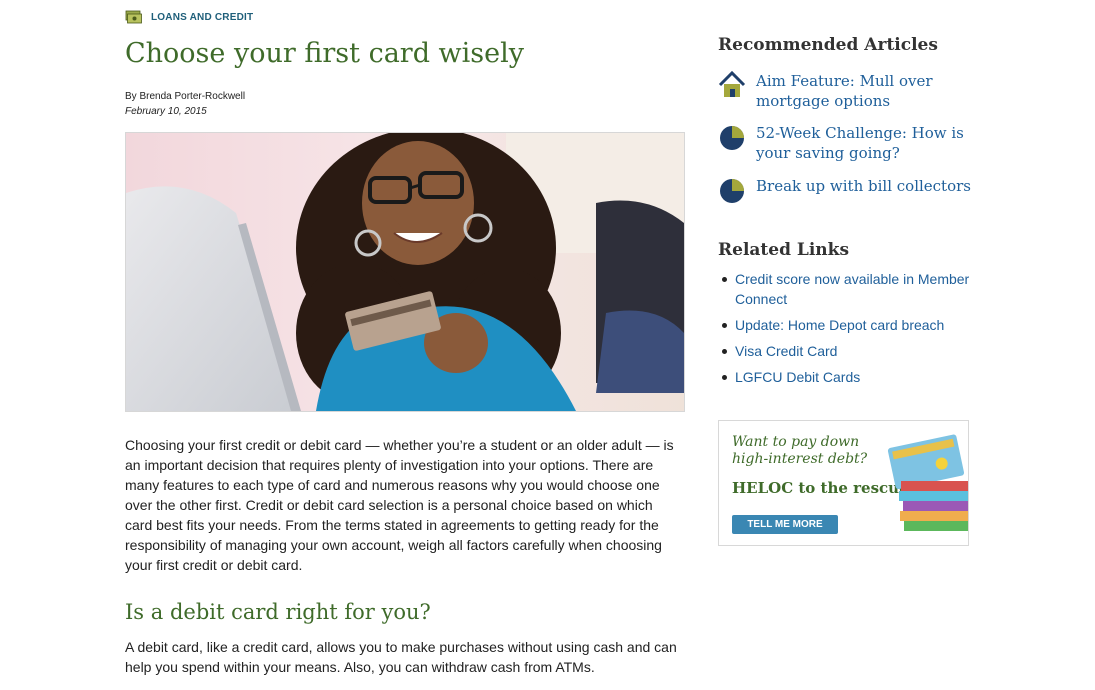 This screenshot has width=1095, height=690. I want to click on money-bills-icon, so click(133, 17).